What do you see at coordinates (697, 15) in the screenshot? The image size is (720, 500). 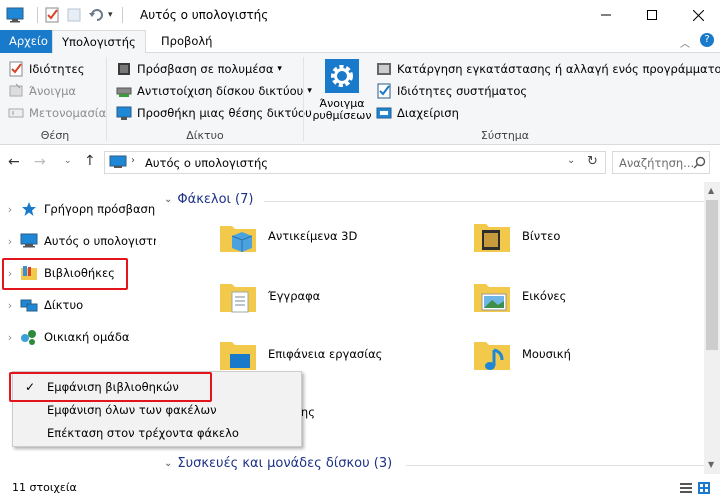 I see `close-button` at bounding box center [697, 15].